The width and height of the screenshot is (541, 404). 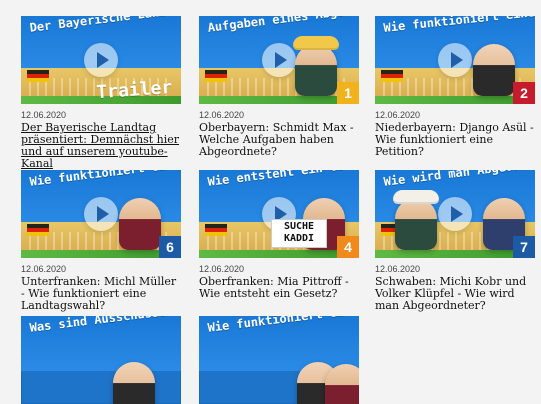 I want to click on video-thumbnail: Wie funktioniert ein Volksentscheid?, so click(x=279, y=360).